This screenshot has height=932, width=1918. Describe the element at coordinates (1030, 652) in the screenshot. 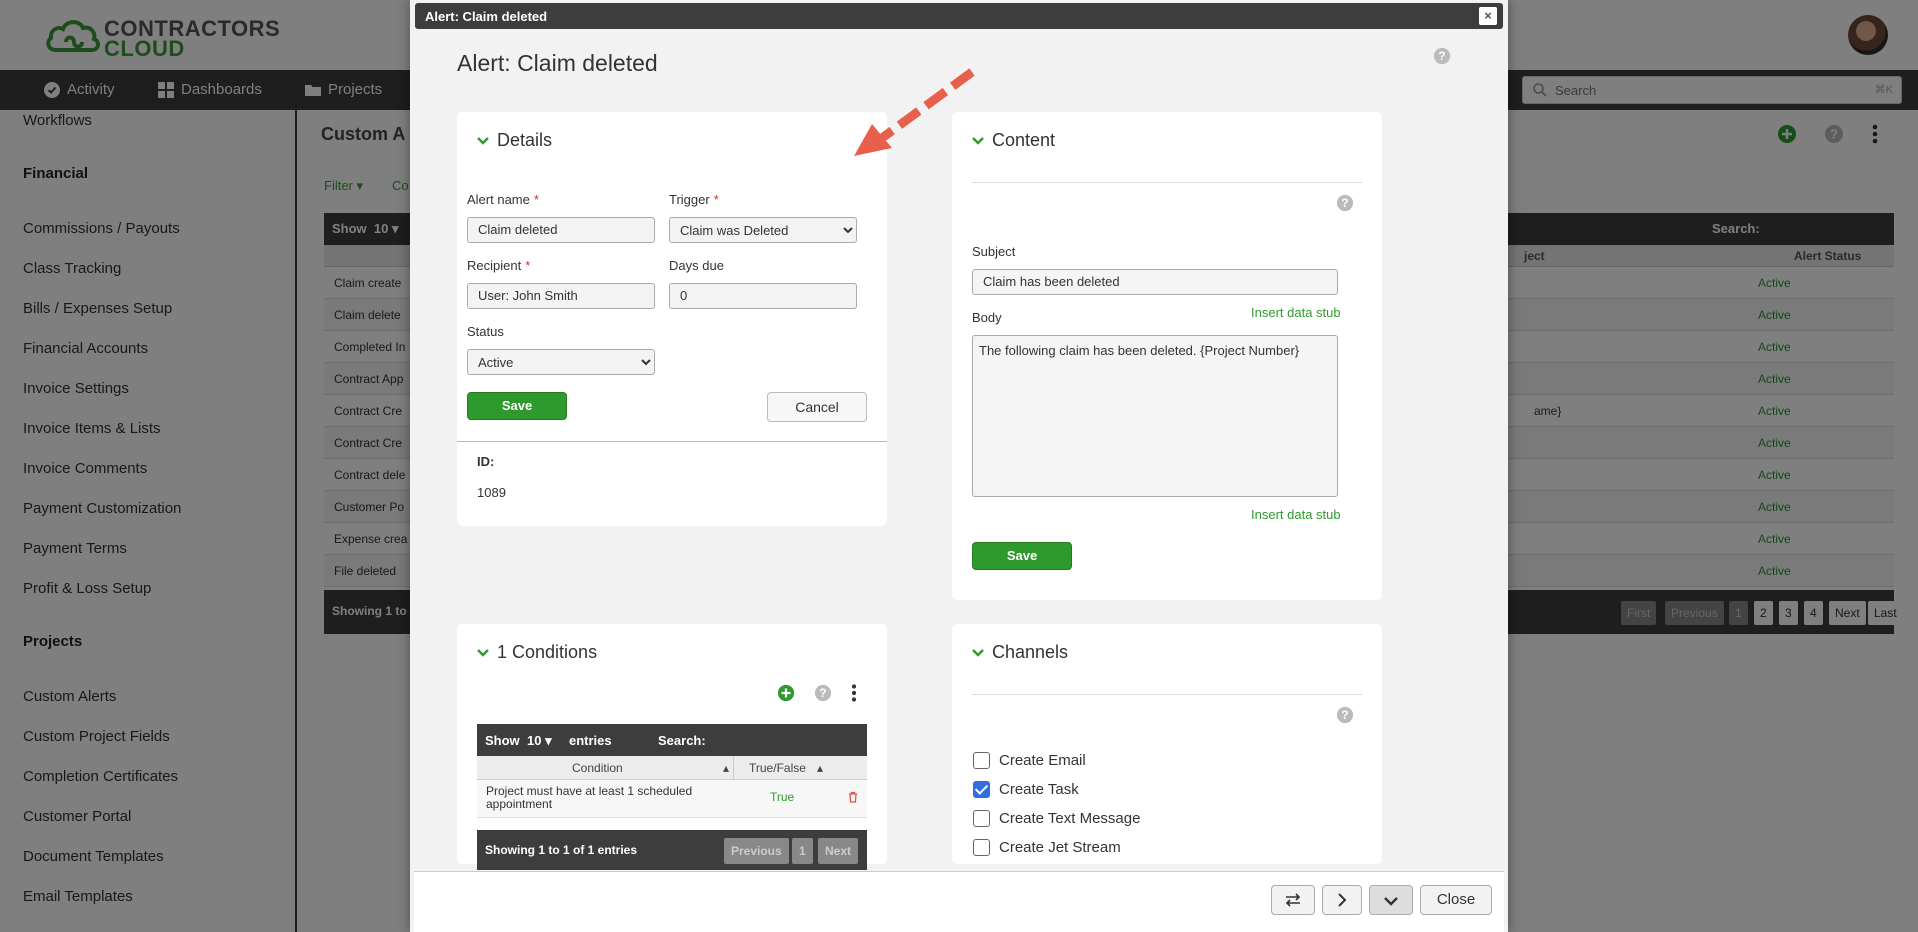

I see `channels-title: Channels` at that location.